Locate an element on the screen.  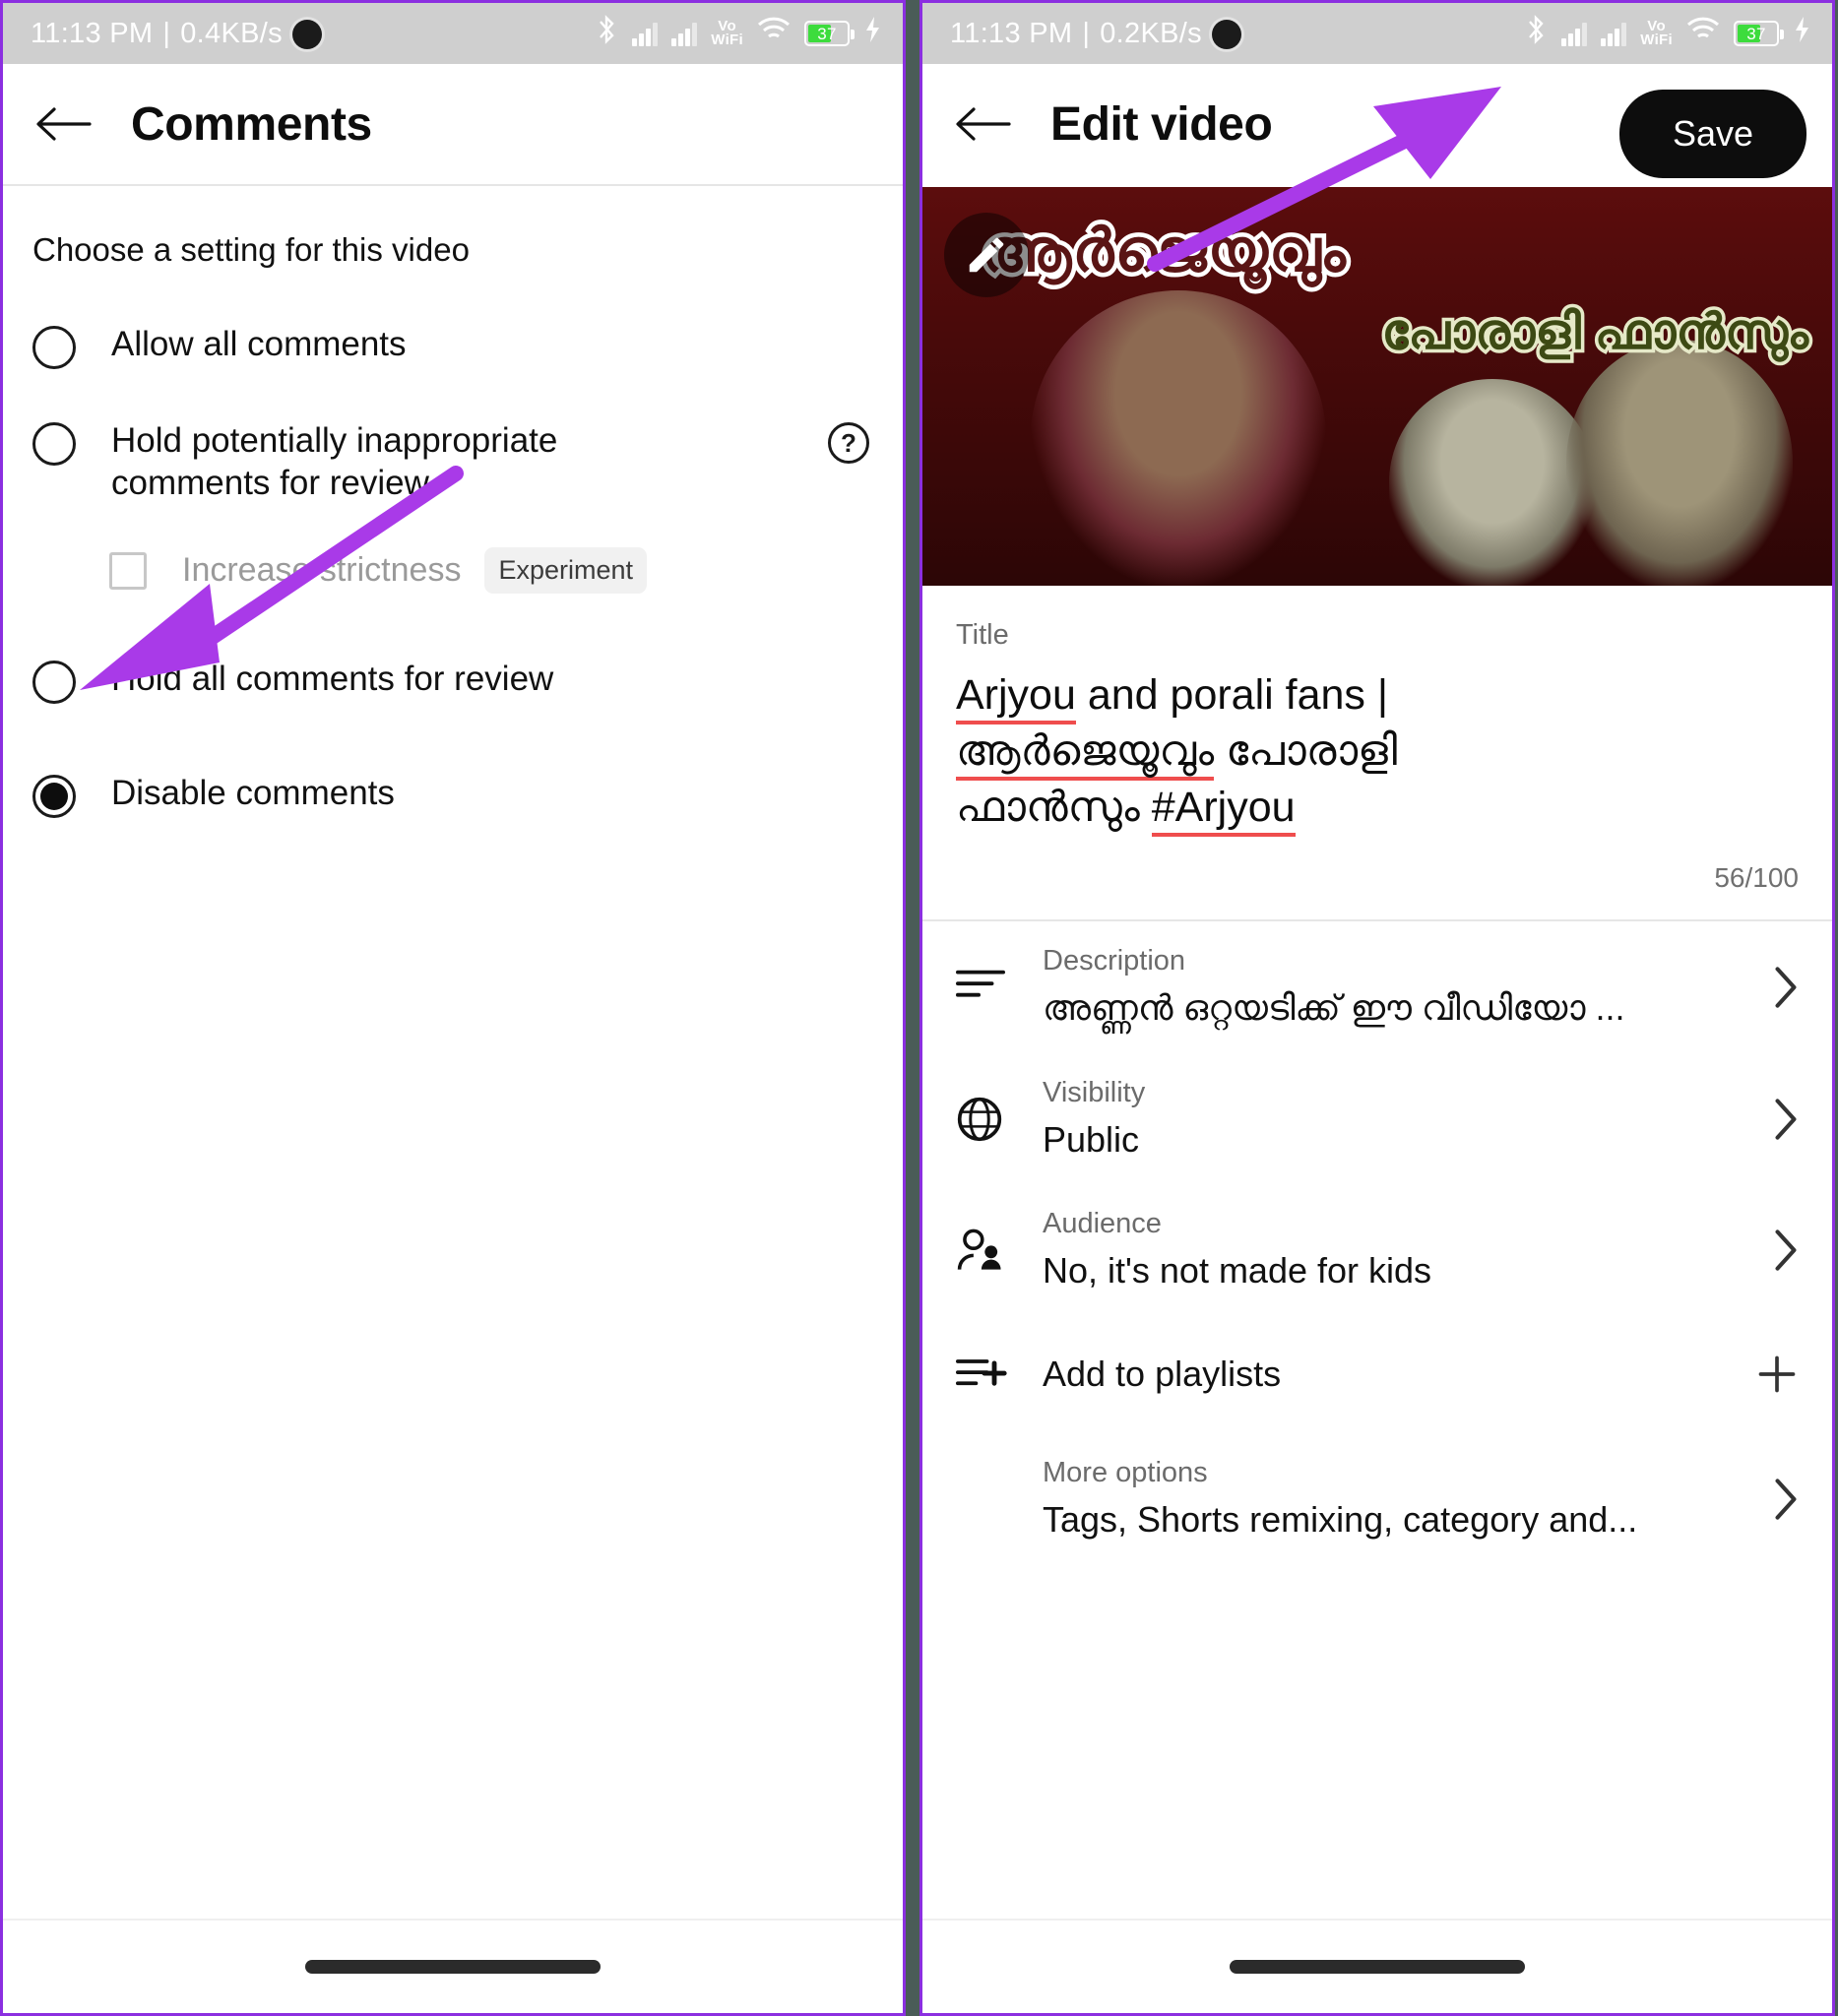
thumbnail-overlay-text-right: പോരാളി ഫാൻസും is located at coordinates (1595, 332).